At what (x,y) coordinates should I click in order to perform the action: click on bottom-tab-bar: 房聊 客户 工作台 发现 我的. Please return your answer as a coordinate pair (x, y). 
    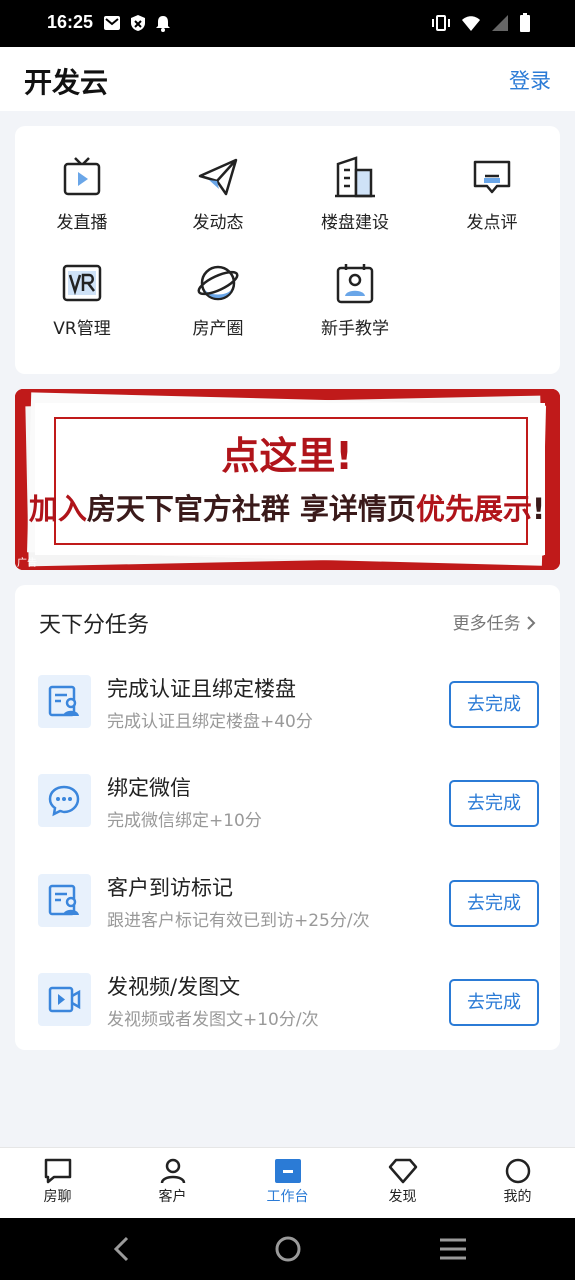
    Looking at the image, I should click on (287, 1183).